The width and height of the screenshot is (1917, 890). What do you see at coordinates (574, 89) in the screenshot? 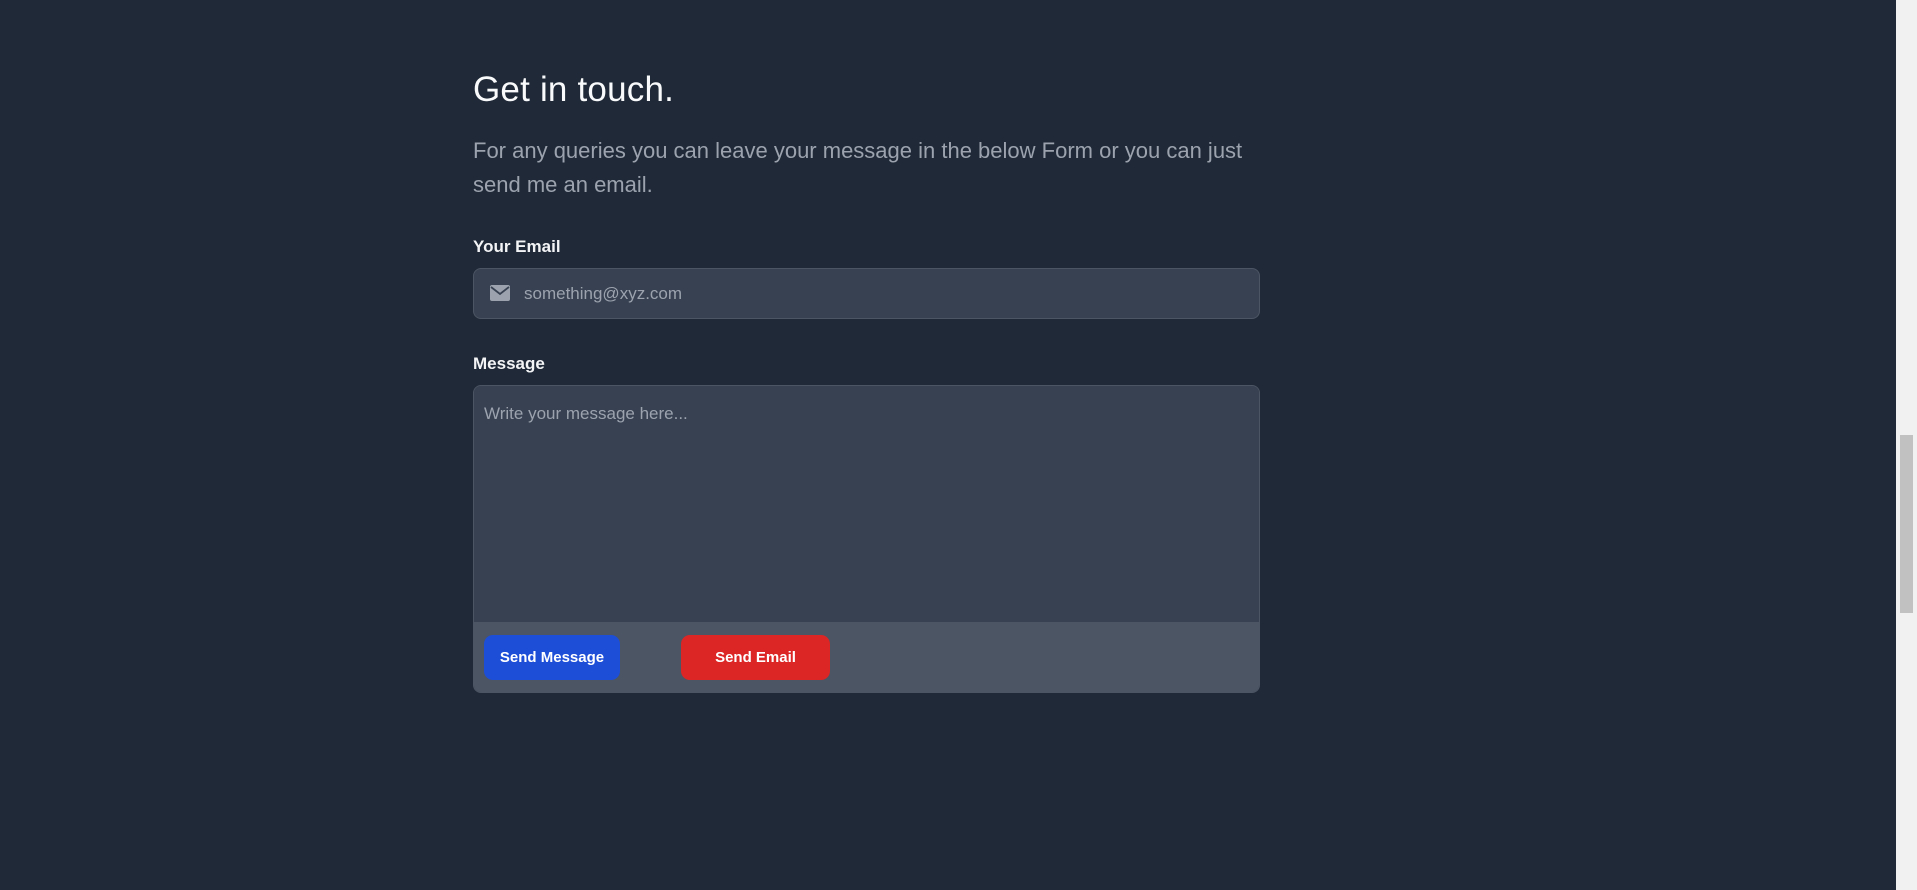
I see `page-title: Get in touch.` at bounding box center [574, 89].